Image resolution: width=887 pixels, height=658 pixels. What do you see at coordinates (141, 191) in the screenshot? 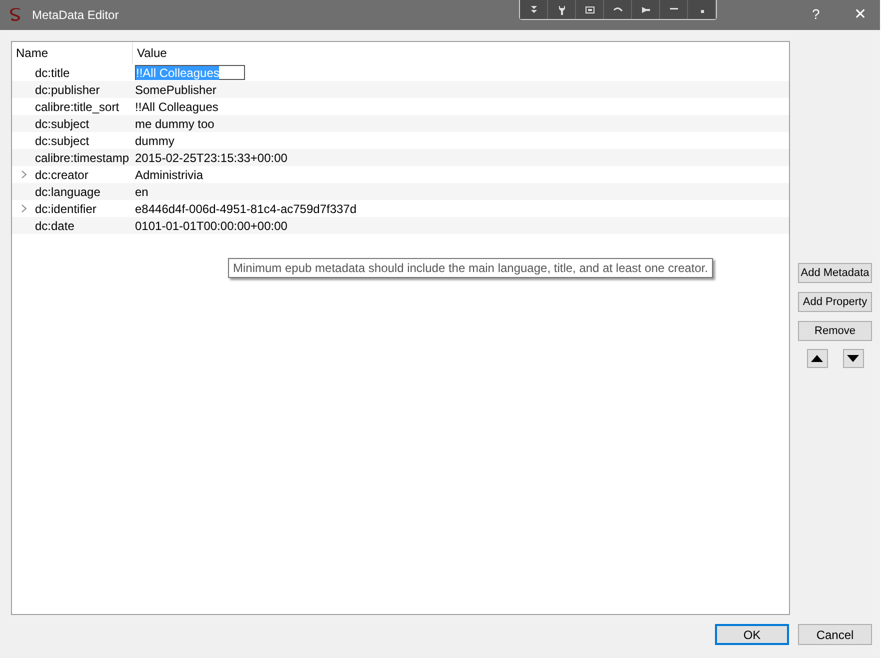
I see `metadata-value: en` at bounding box center [141, 191].